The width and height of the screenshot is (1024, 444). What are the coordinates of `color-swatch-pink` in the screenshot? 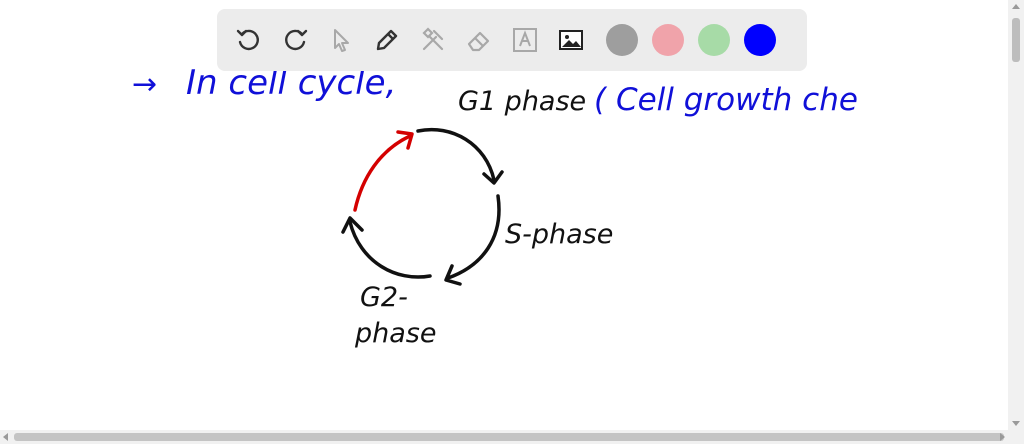 It's located at (668, 40).